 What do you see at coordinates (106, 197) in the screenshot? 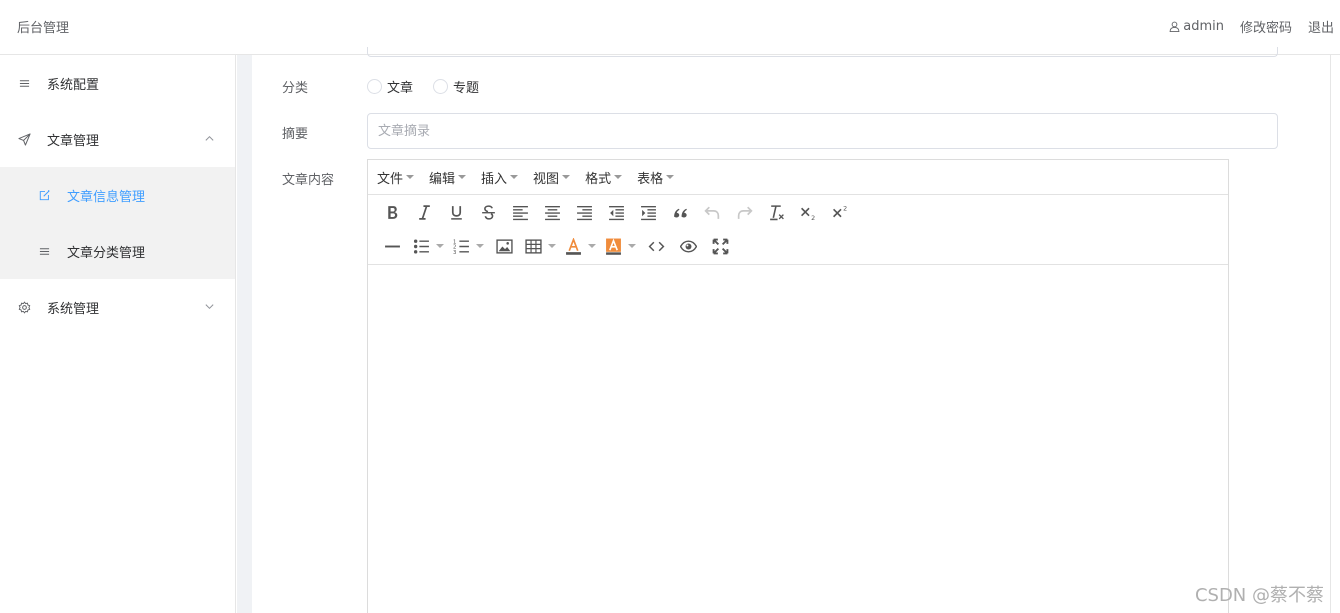
I see `sidebar-item-label: 文章信息管理` at bounding box center [106, 197].